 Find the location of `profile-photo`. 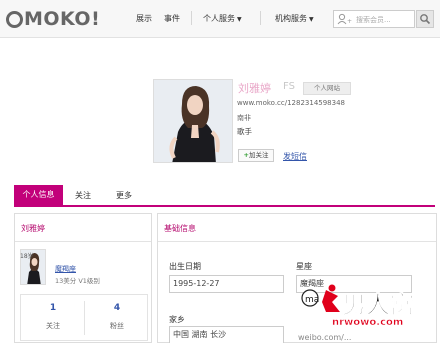

profile-photo is located at coordinates (193, 121).